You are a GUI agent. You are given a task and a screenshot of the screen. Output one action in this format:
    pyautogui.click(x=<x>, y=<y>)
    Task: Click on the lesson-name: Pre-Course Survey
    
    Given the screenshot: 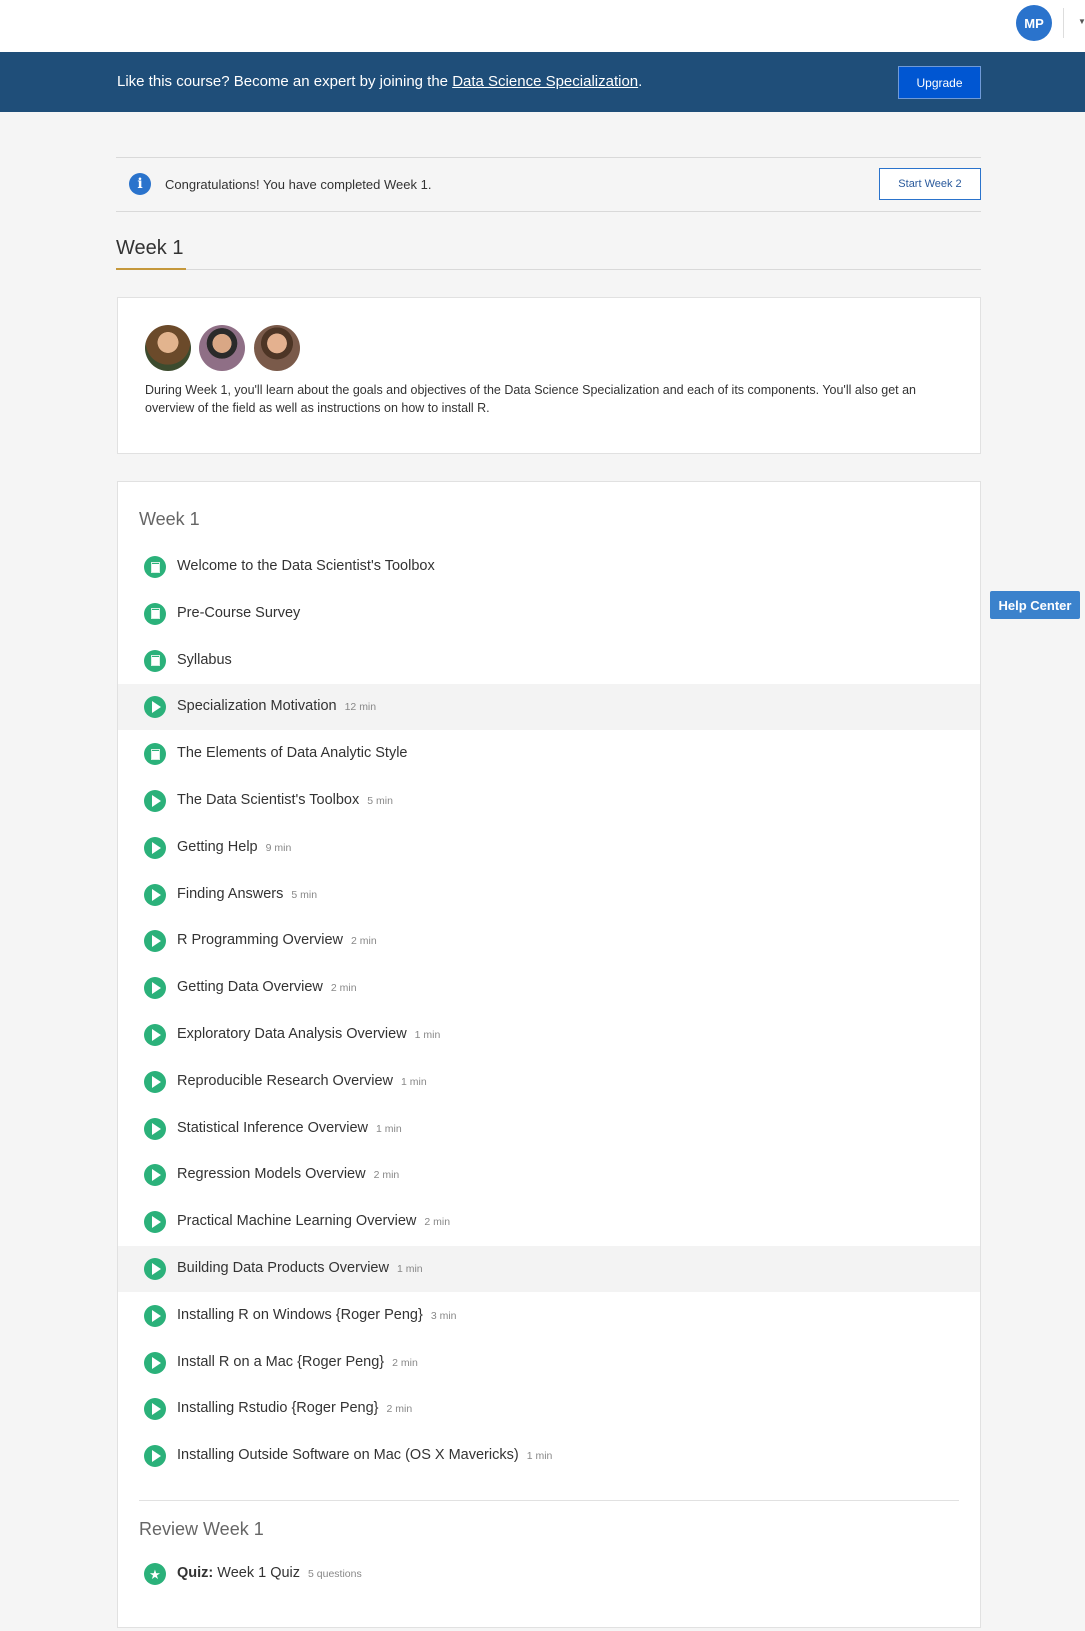 What is the action you would take?
    pyautogui.click(x=239, y=612)
    